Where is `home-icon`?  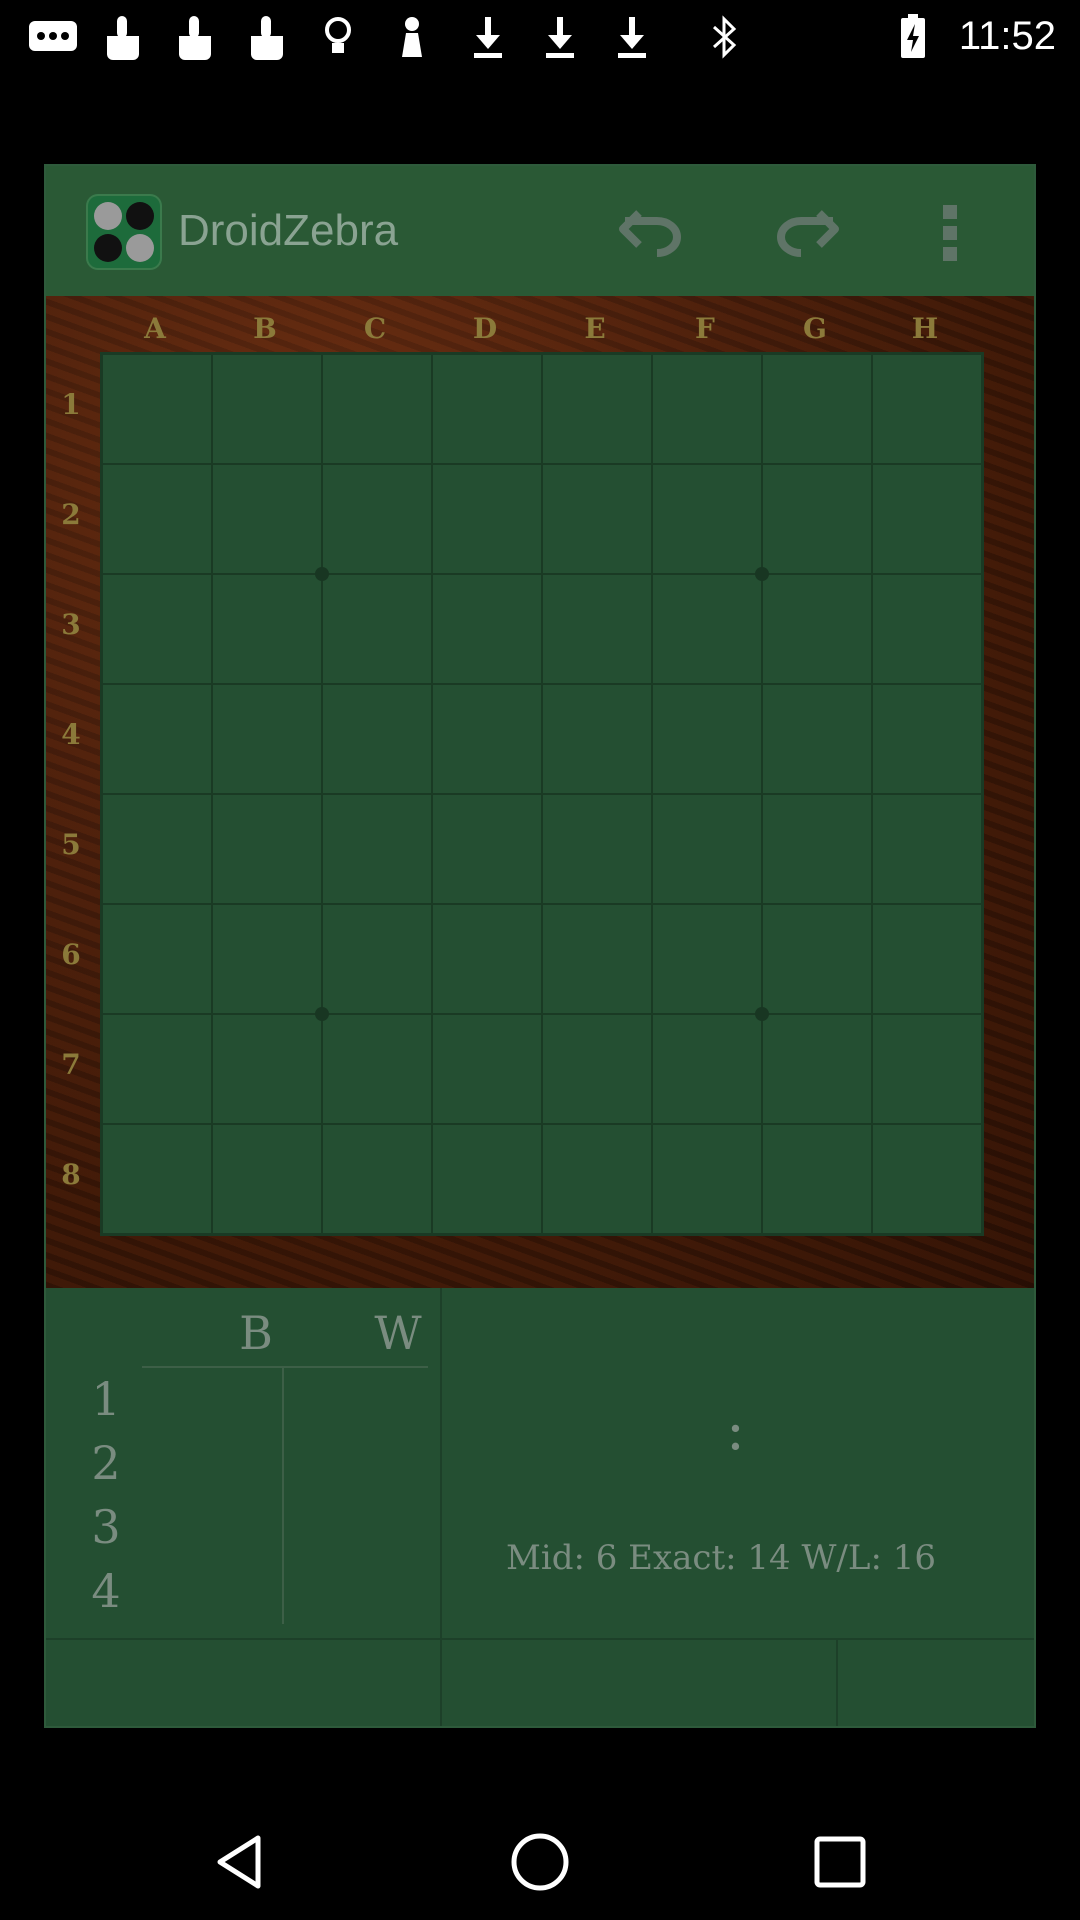
home-icon is located at coordinates (540, 1862).